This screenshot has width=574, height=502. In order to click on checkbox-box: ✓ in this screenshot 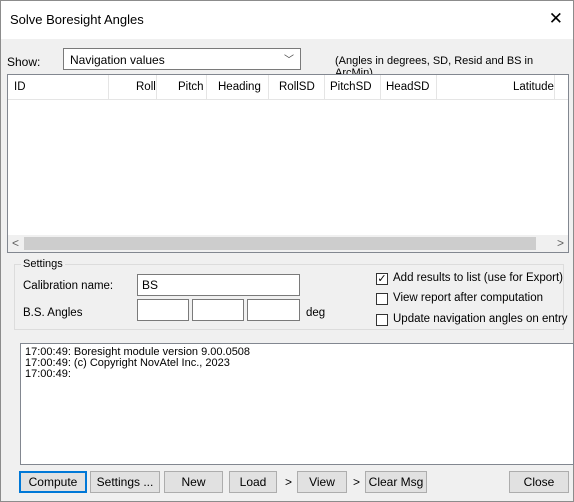, I will do `click(382, 279)`.